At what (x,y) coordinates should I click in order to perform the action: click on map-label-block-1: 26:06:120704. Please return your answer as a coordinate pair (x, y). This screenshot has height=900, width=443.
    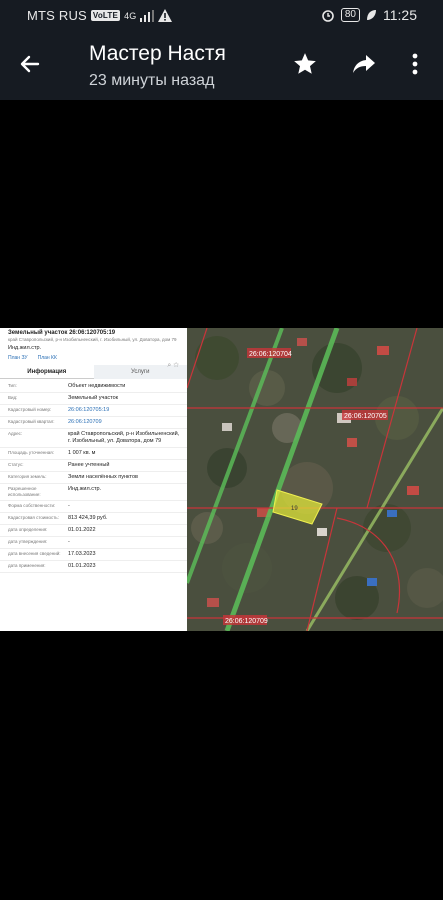
    Looking at the image, I should click on (270, 354).